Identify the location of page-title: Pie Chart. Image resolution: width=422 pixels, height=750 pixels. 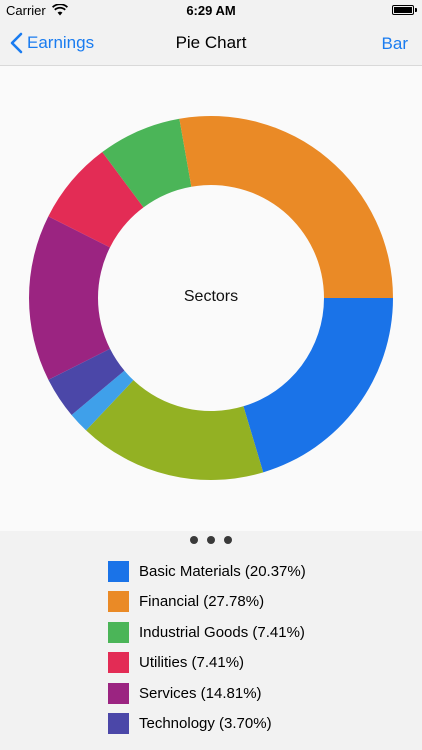
(211, 42).